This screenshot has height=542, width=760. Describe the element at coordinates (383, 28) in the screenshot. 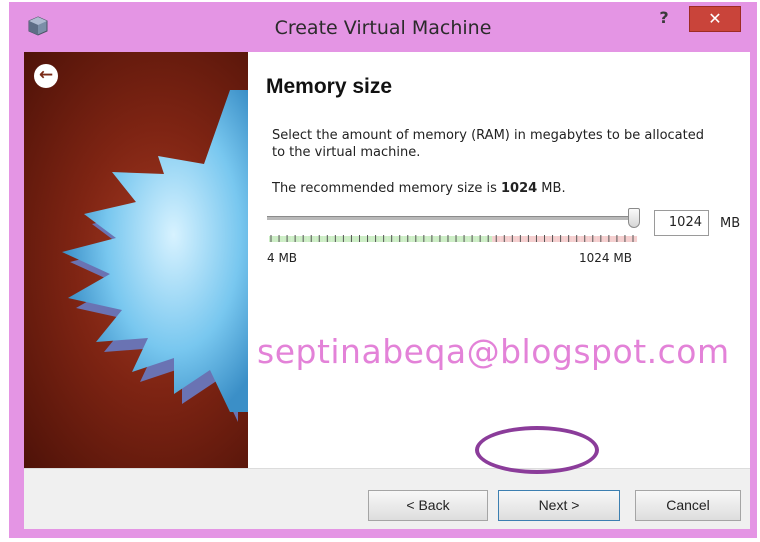

I see `window-title: Create Virtual Machine` at that location.